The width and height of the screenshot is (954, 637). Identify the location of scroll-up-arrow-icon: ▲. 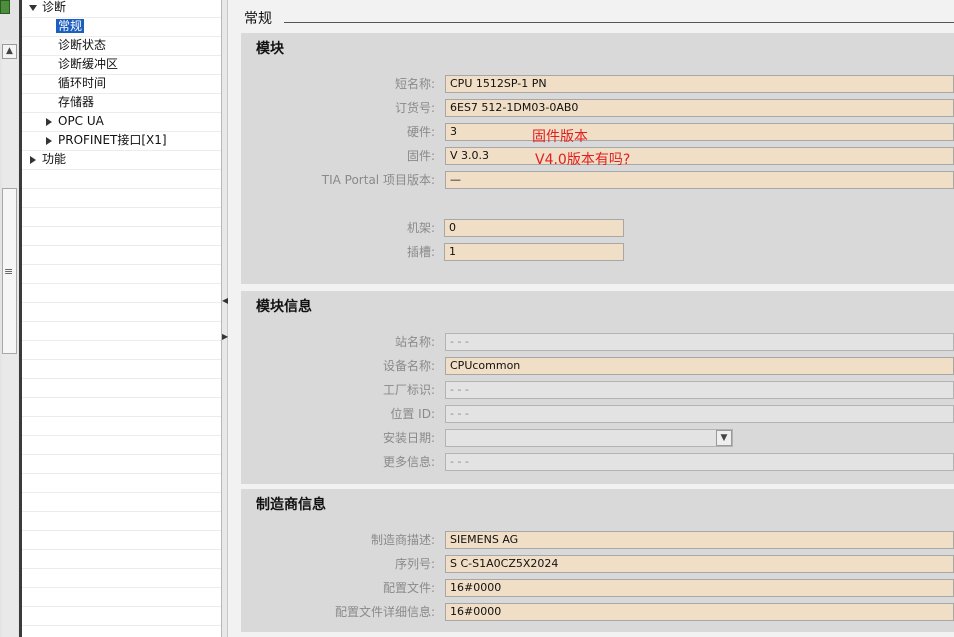
(9, 51).